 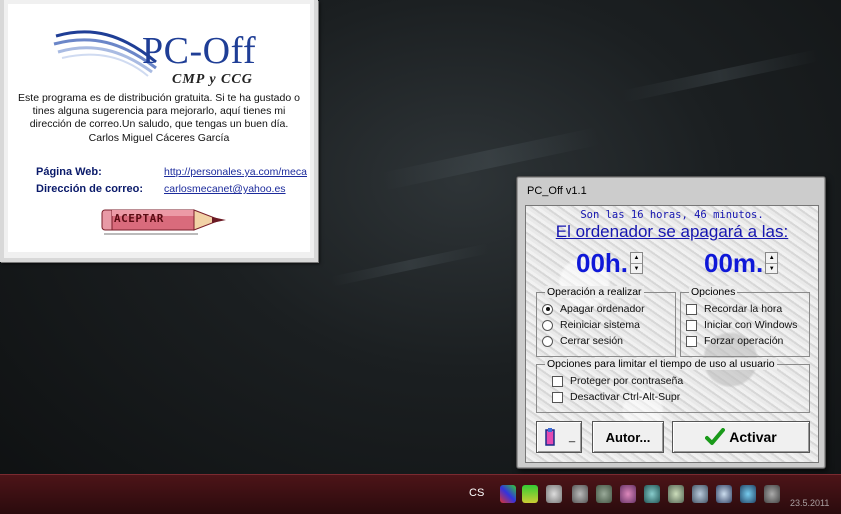 What do you see at coordinates (600, 325) in the screenshot?
I see `radio-label: Reiniciar sistema` at bounding box center [600, 325].